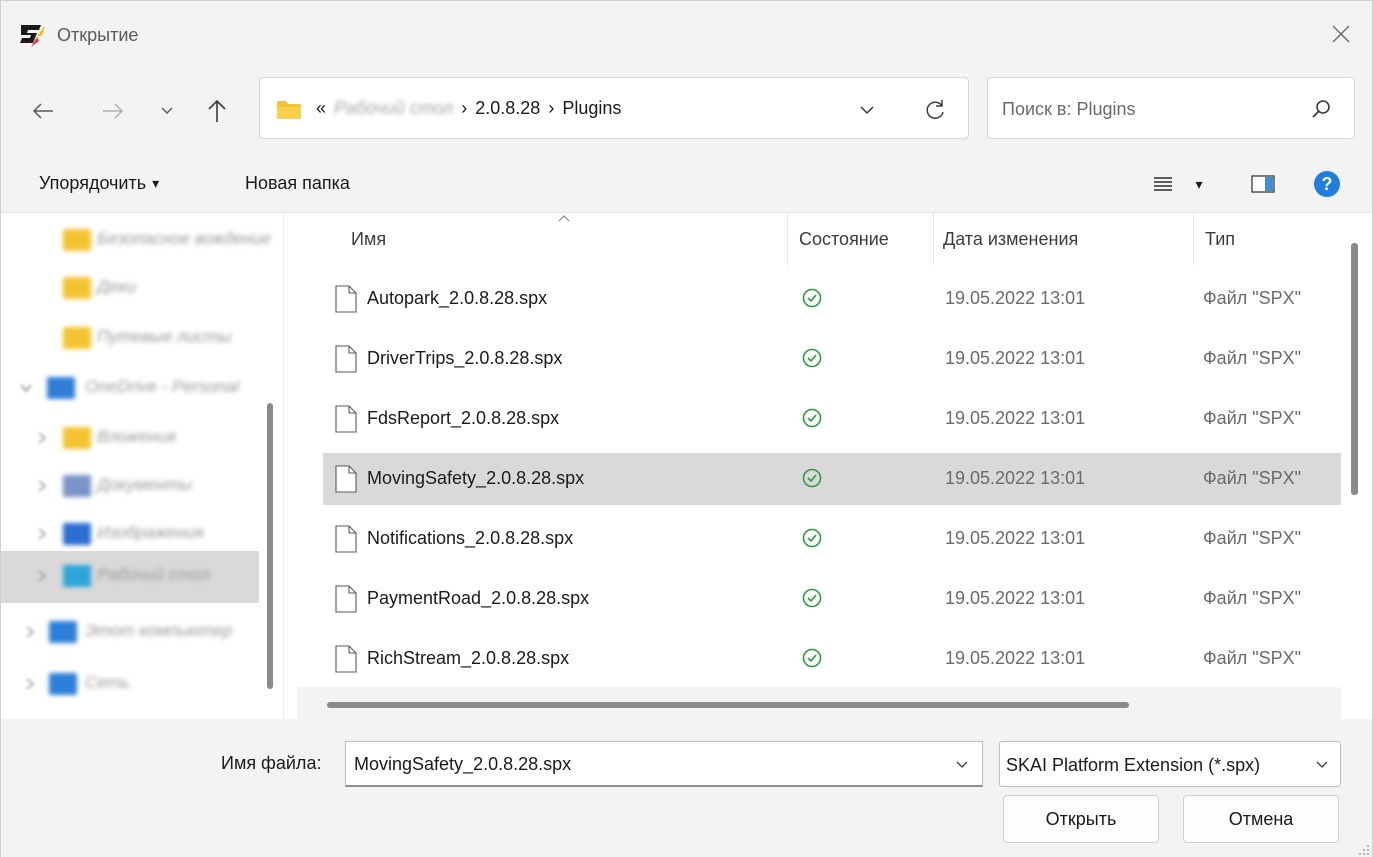  I want to click on up-button, so click(217, 111).